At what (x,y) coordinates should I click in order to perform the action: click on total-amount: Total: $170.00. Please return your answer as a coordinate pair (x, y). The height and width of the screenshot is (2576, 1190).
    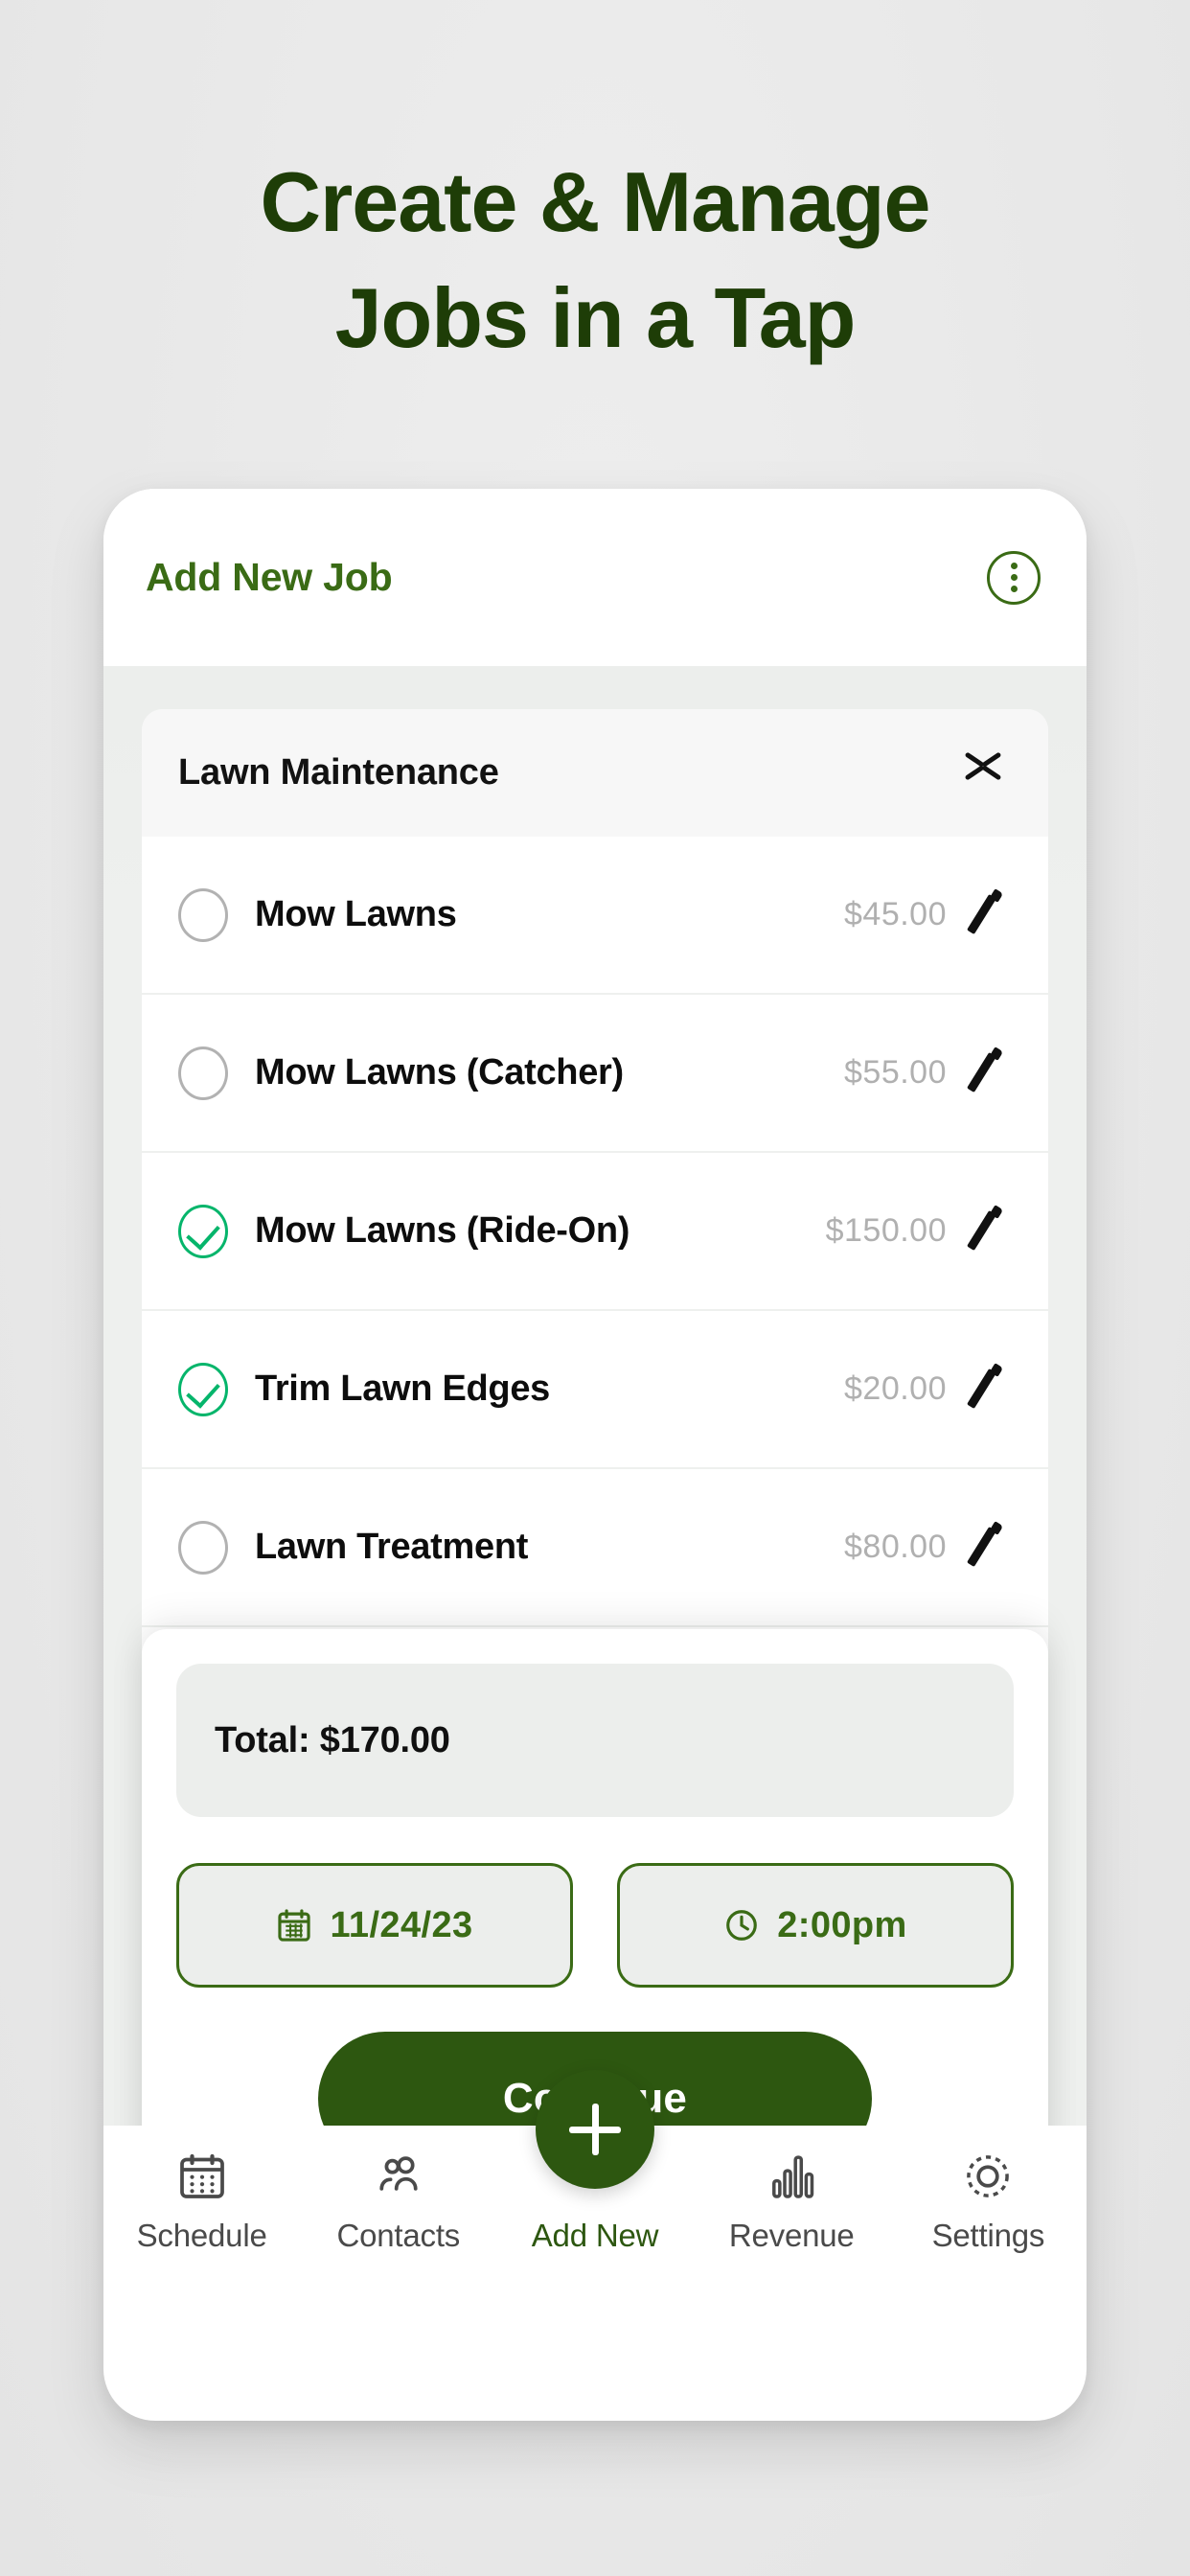
    Looking at the image, I should click on (333, 1740).